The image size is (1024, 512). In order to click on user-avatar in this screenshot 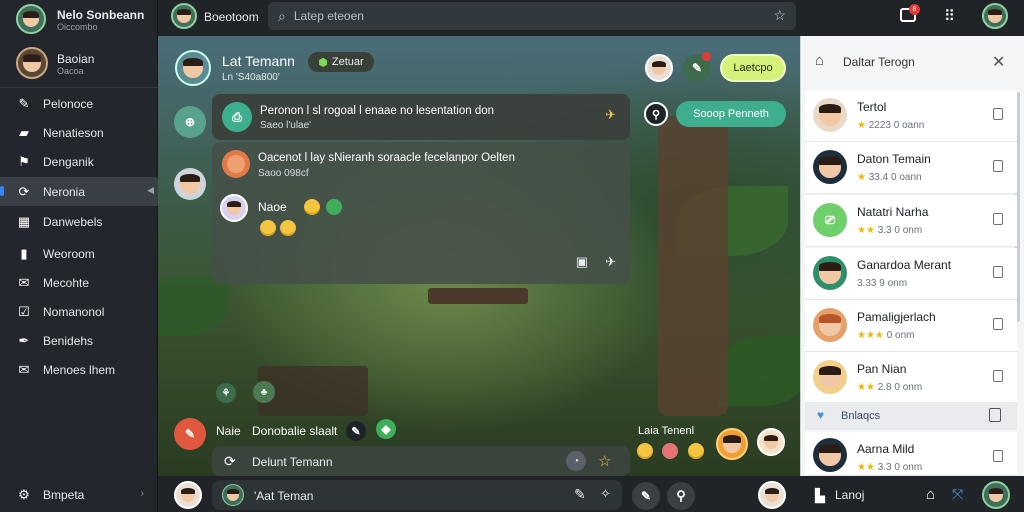, I will do `click(31, 19)`.